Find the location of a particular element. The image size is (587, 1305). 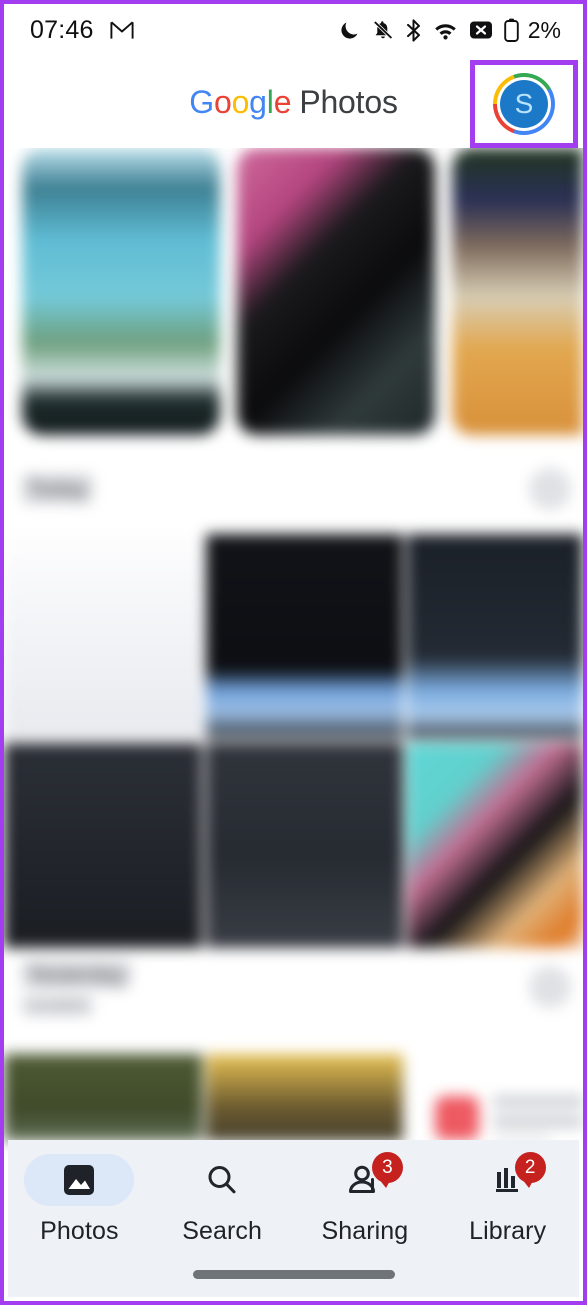

status-bar-right: 2% is located at coordinates (450, 30).